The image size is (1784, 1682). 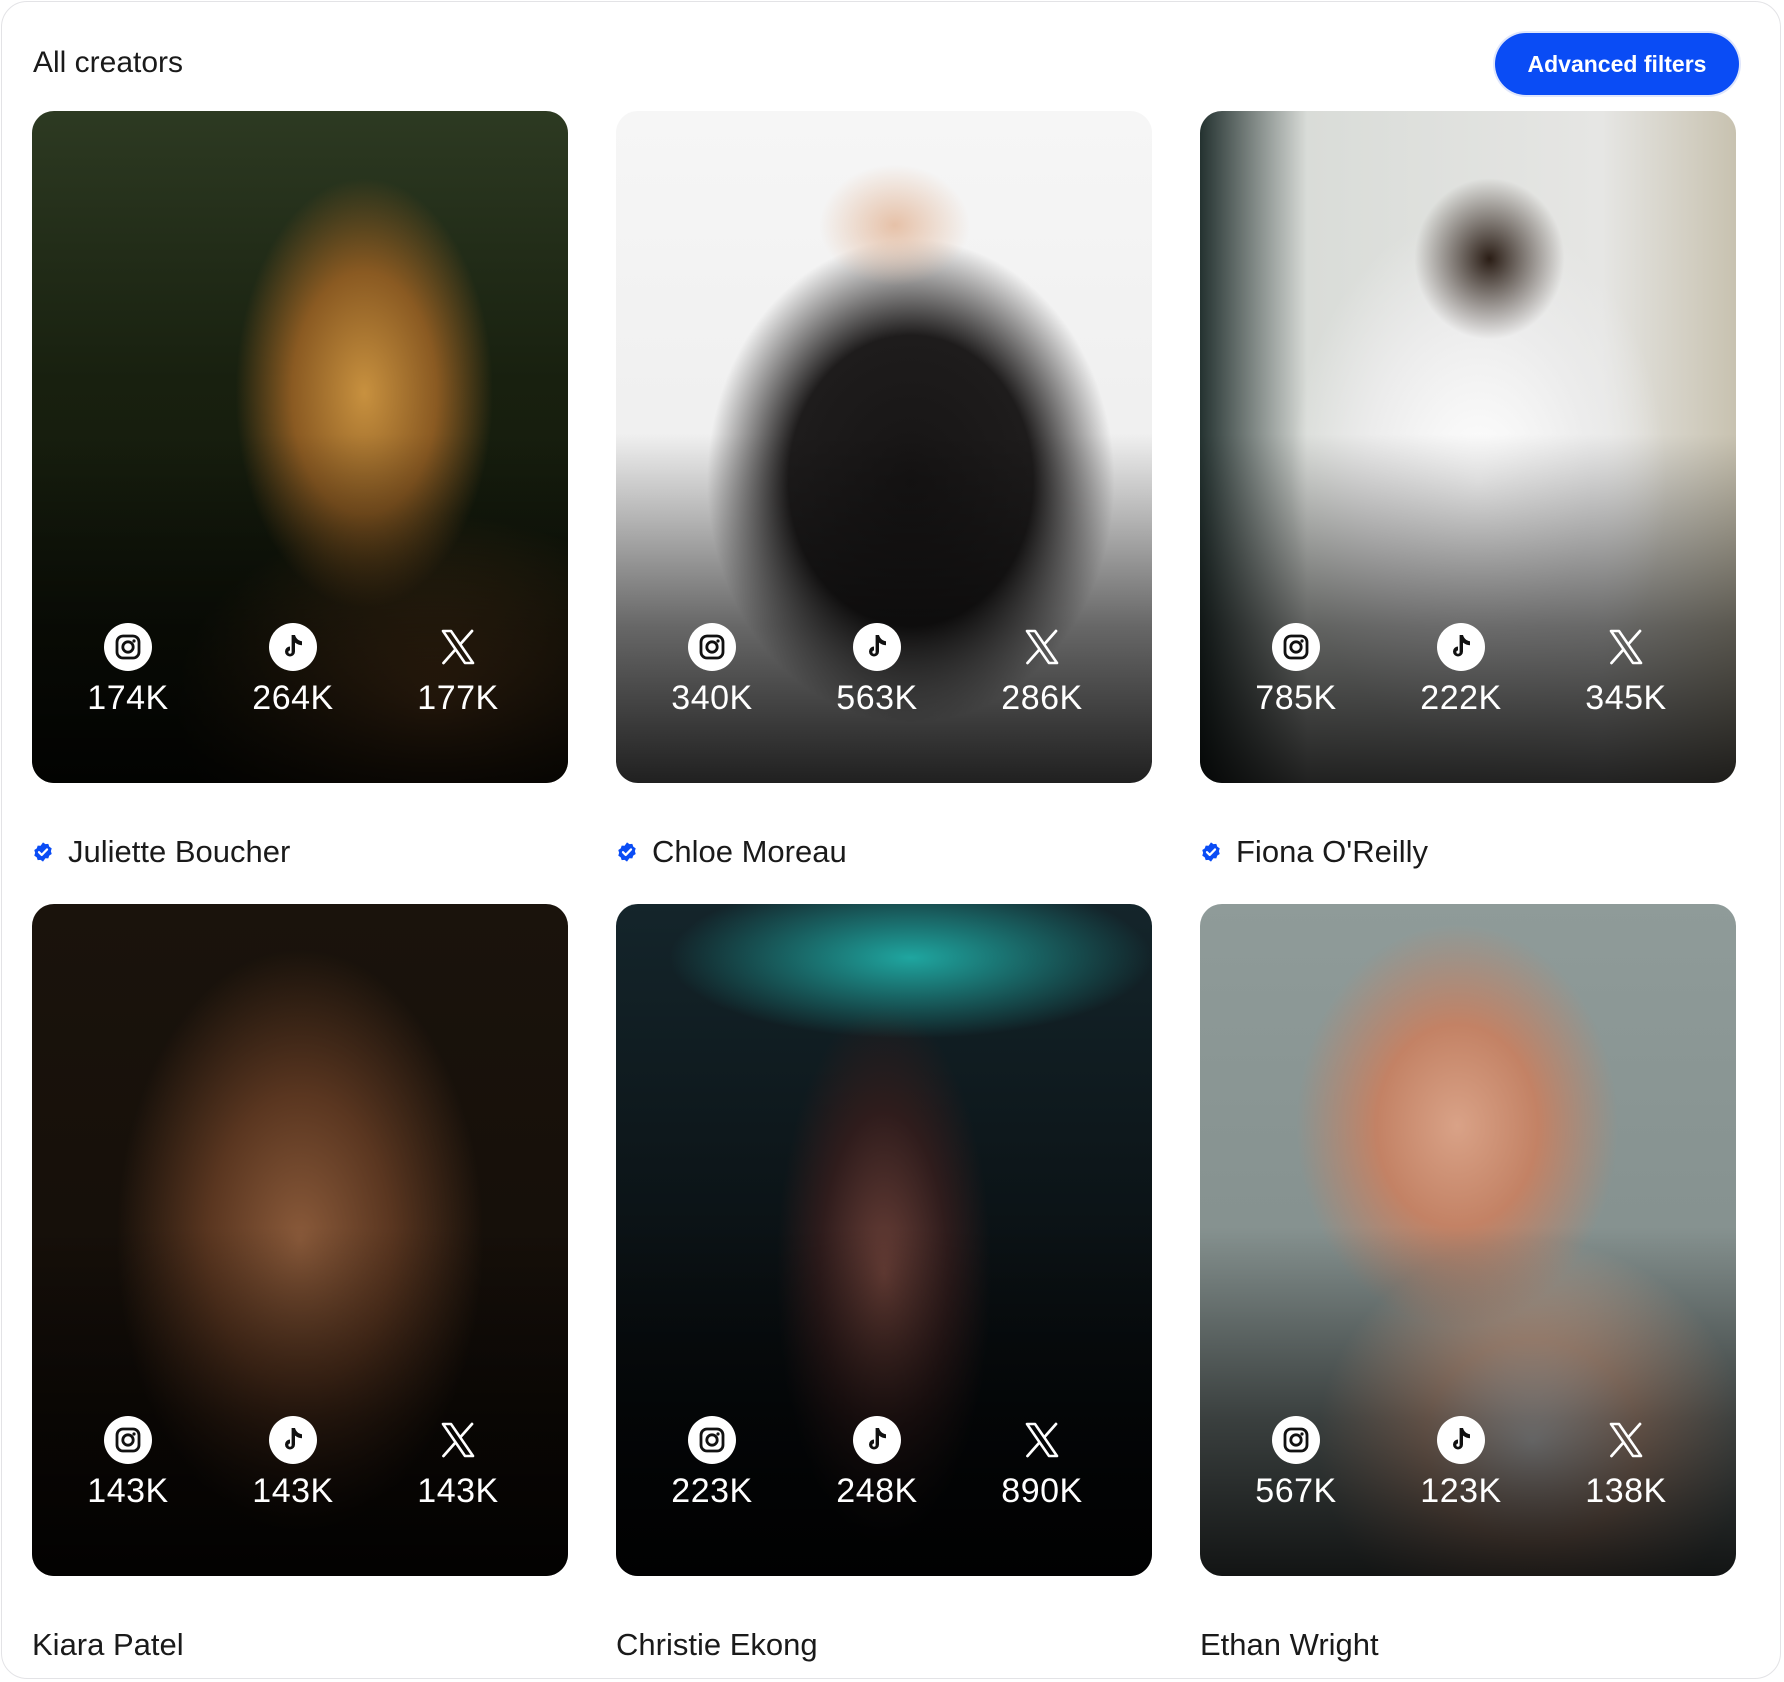 What do you see at coordinates (458, 1491) in the screenshot?
I see `x-followers: 143K` at bounding box center [458, 1491].